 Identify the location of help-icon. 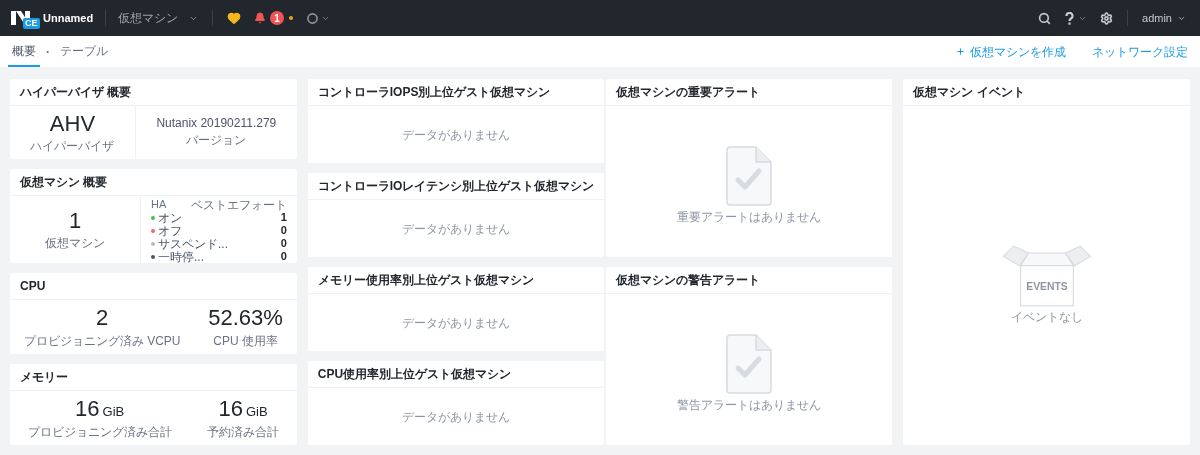
(1070, 18).